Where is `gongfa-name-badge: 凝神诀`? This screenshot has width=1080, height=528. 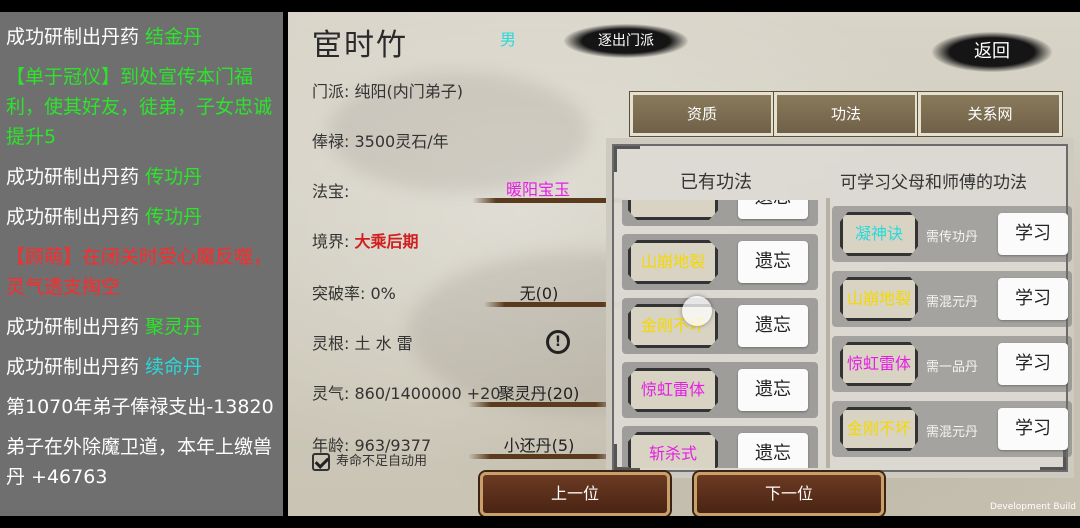
gongfa-name-badge: 凝神诀 is located at coordinates (879, 234).